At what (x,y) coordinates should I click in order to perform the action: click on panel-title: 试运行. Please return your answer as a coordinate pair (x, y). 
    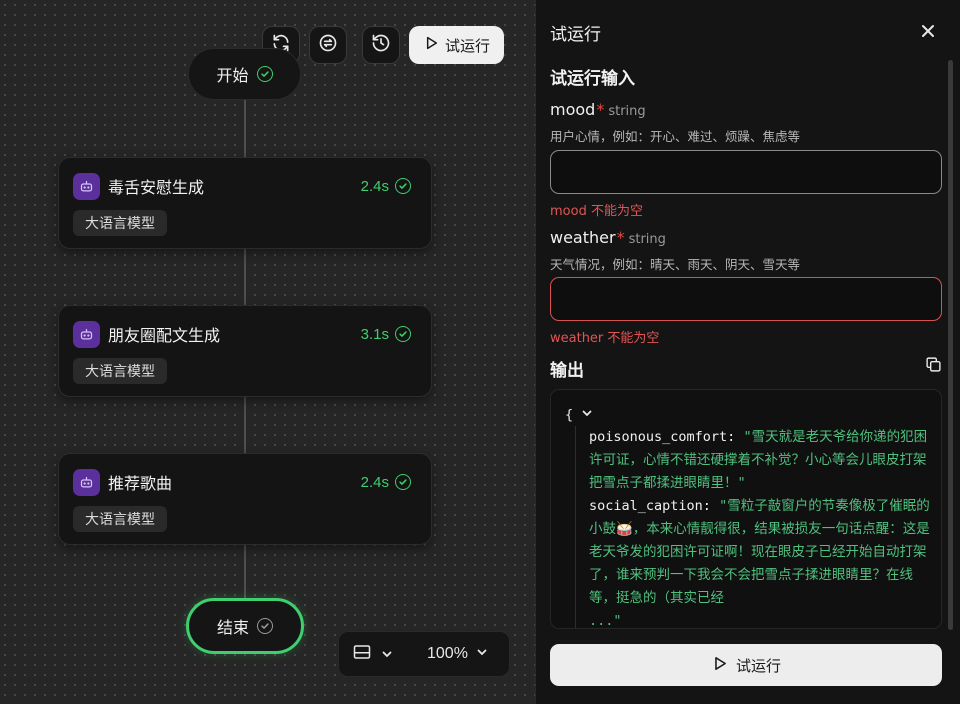
    Looking at the image, I should click on (575, 35).